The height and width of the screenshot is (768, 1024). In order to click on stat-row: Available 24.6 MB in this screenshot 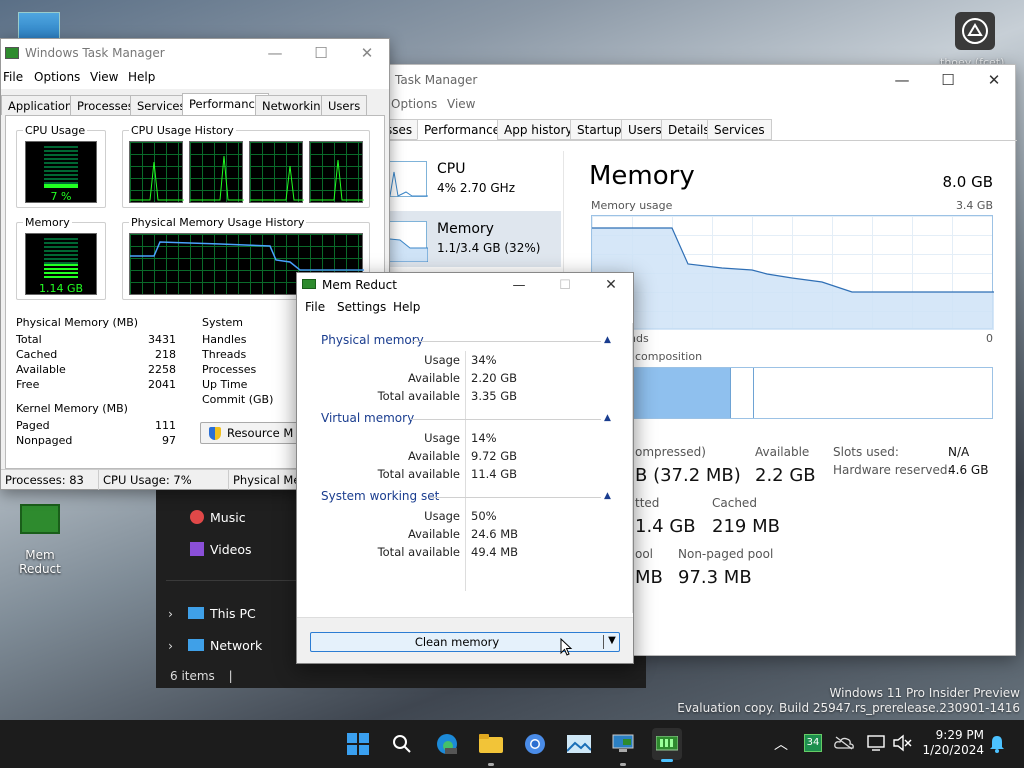, I will do `click(468, 534)`.